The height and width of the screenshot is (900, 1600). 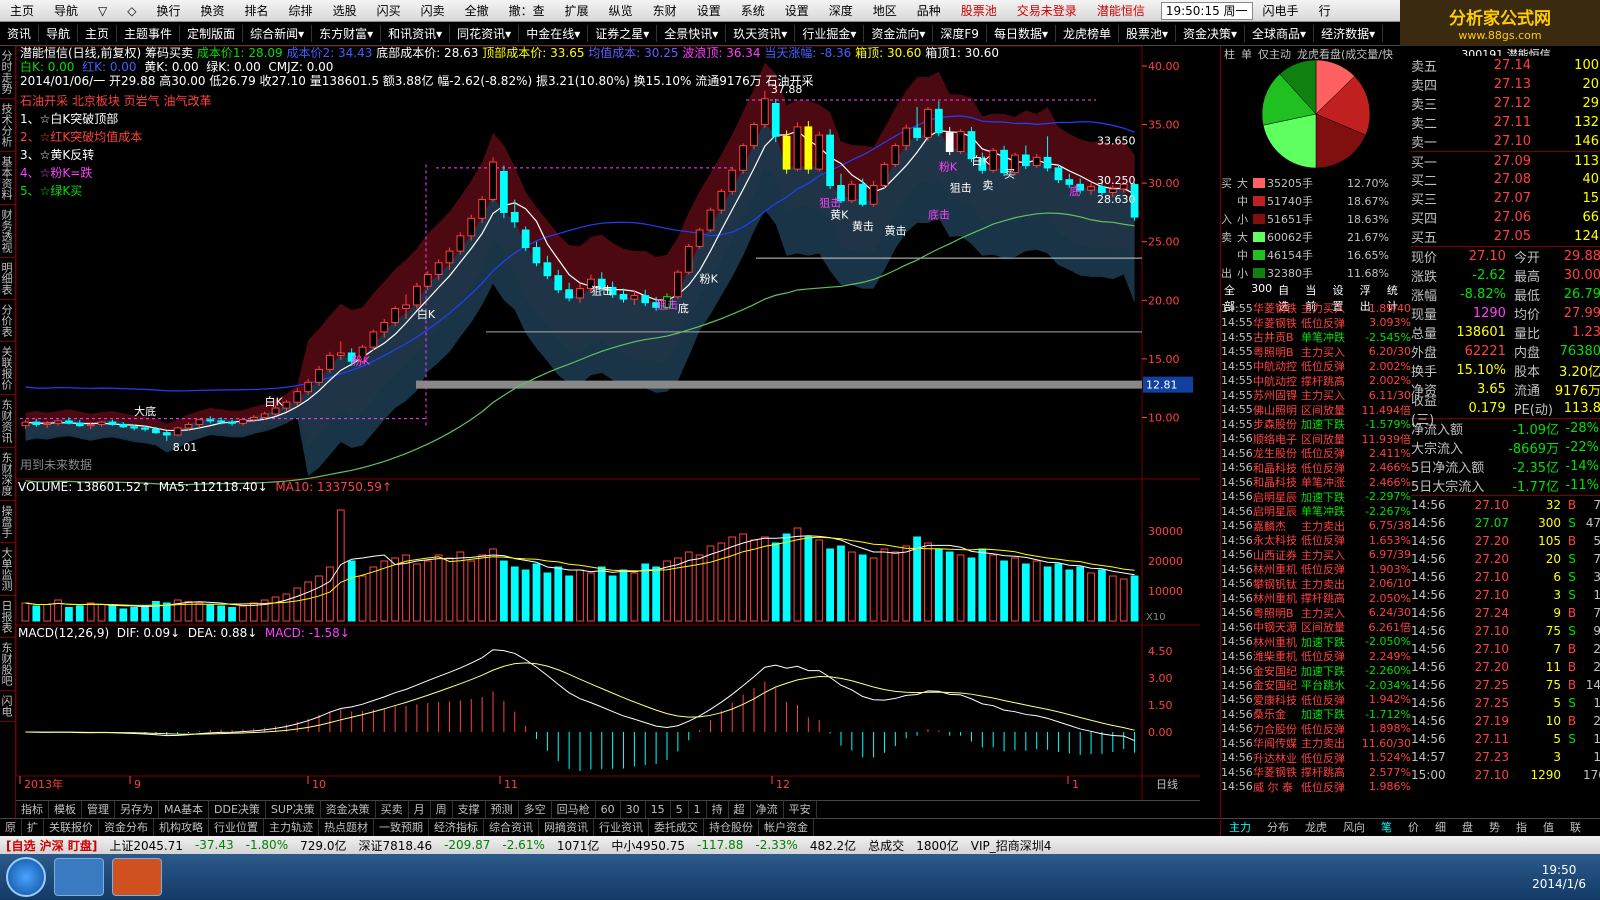 What do you see at coordinates (1316, 772) in the screenshot?
I see `alert-row: 14:56 华菱钢铁 撑杆跳高 2.577%` at bounding box center [1316, 772].